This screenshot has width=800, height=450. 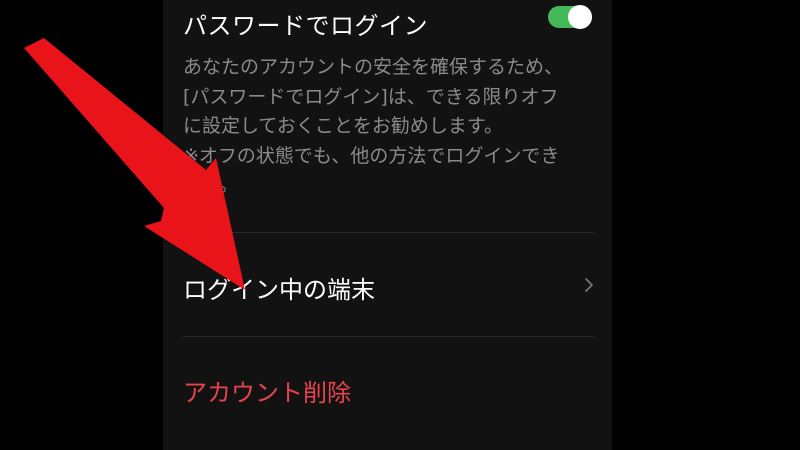 I want to click on description-line: [パスワードでログイン]は、できる限りオフ, so click(x=371, y=96).